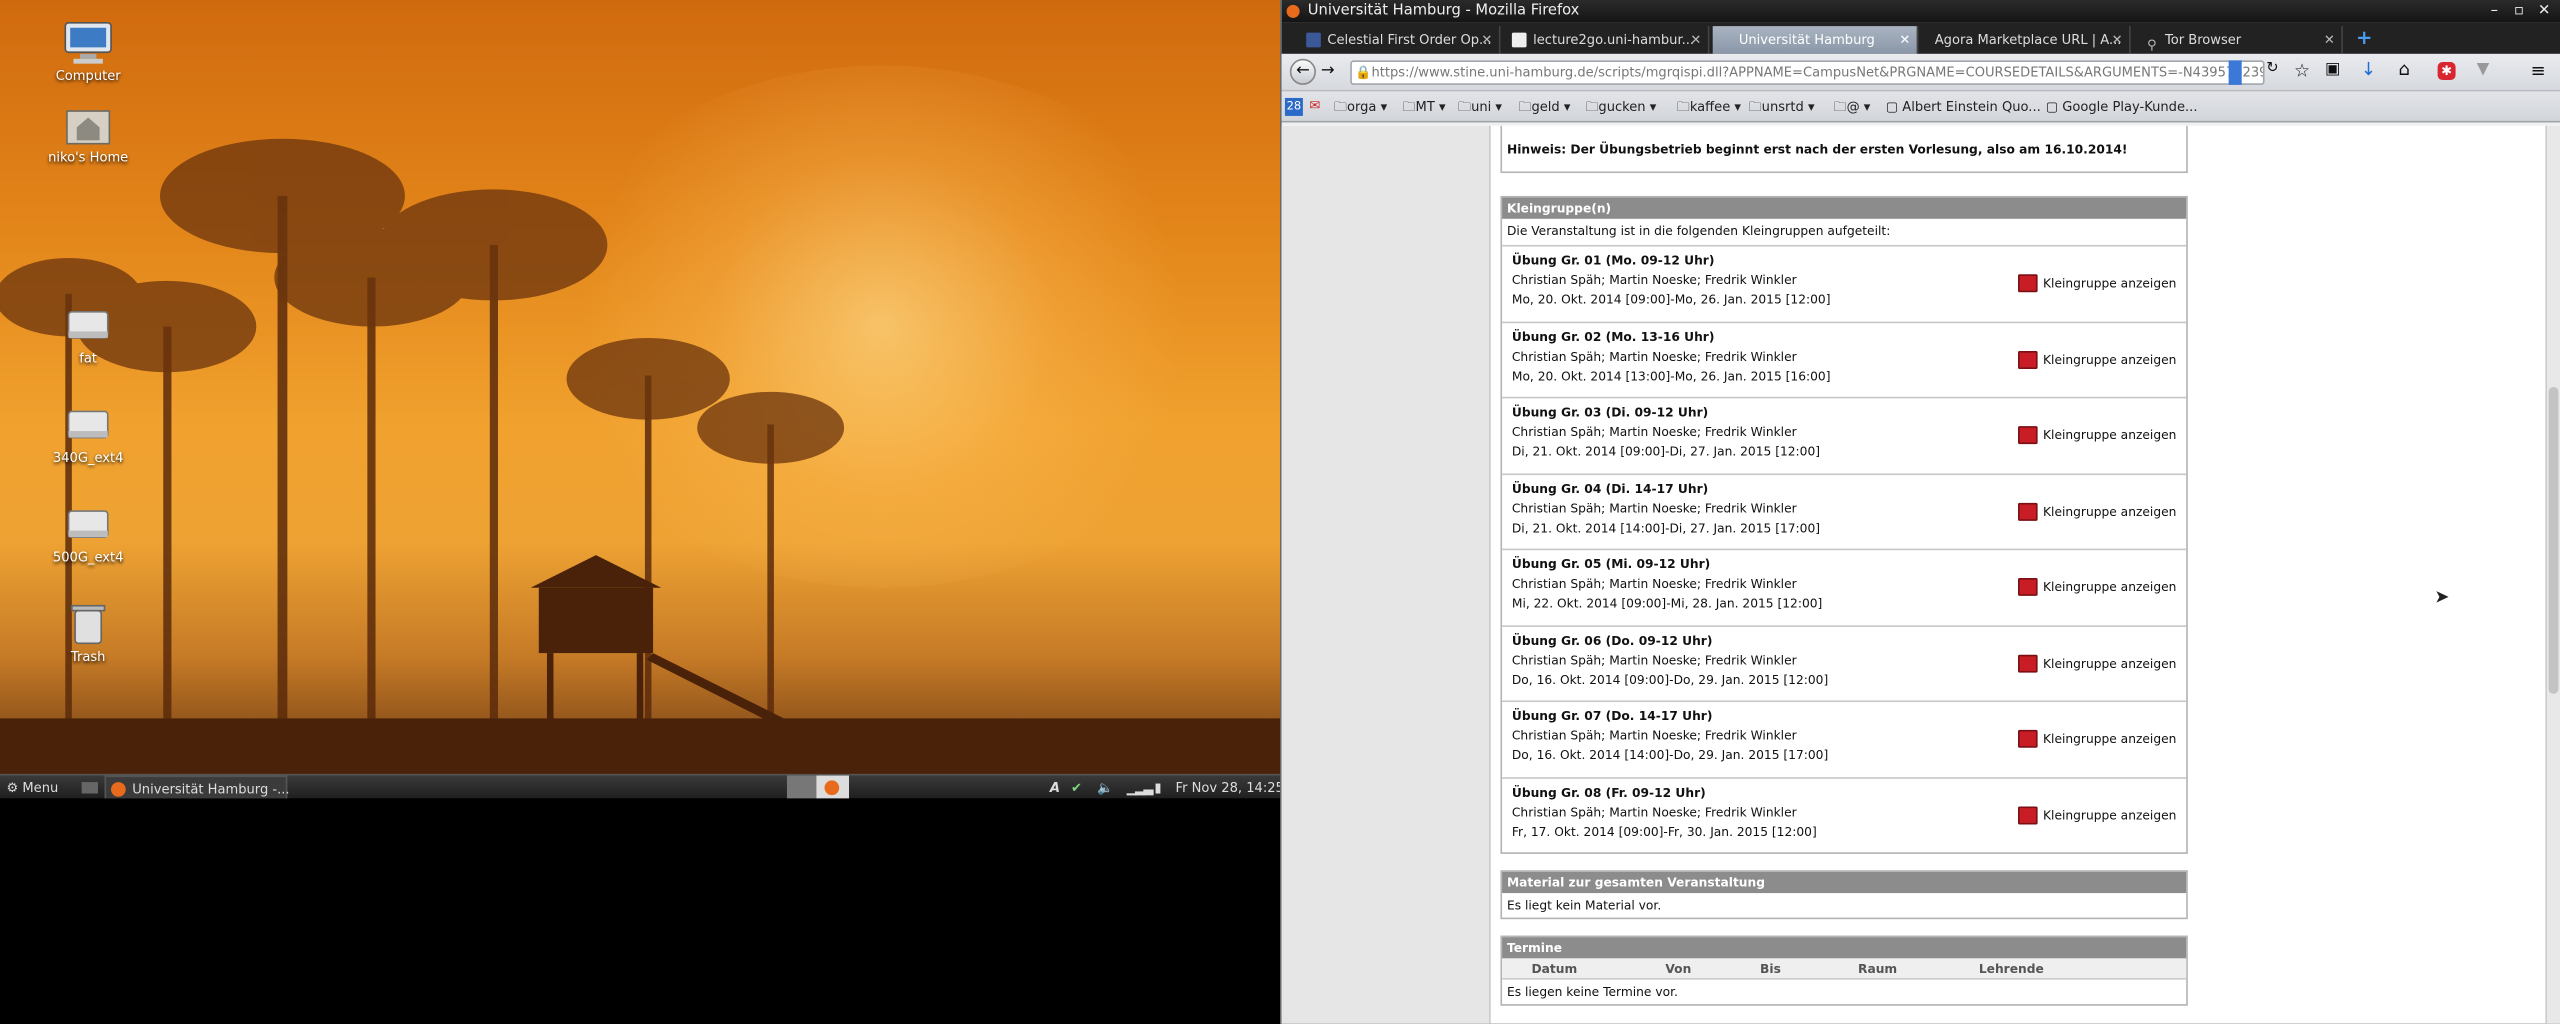 Image resolution: width=2560 pixels, height=1024 pixels. I want to click on shield-icon: ✔, so click(1076, 788).